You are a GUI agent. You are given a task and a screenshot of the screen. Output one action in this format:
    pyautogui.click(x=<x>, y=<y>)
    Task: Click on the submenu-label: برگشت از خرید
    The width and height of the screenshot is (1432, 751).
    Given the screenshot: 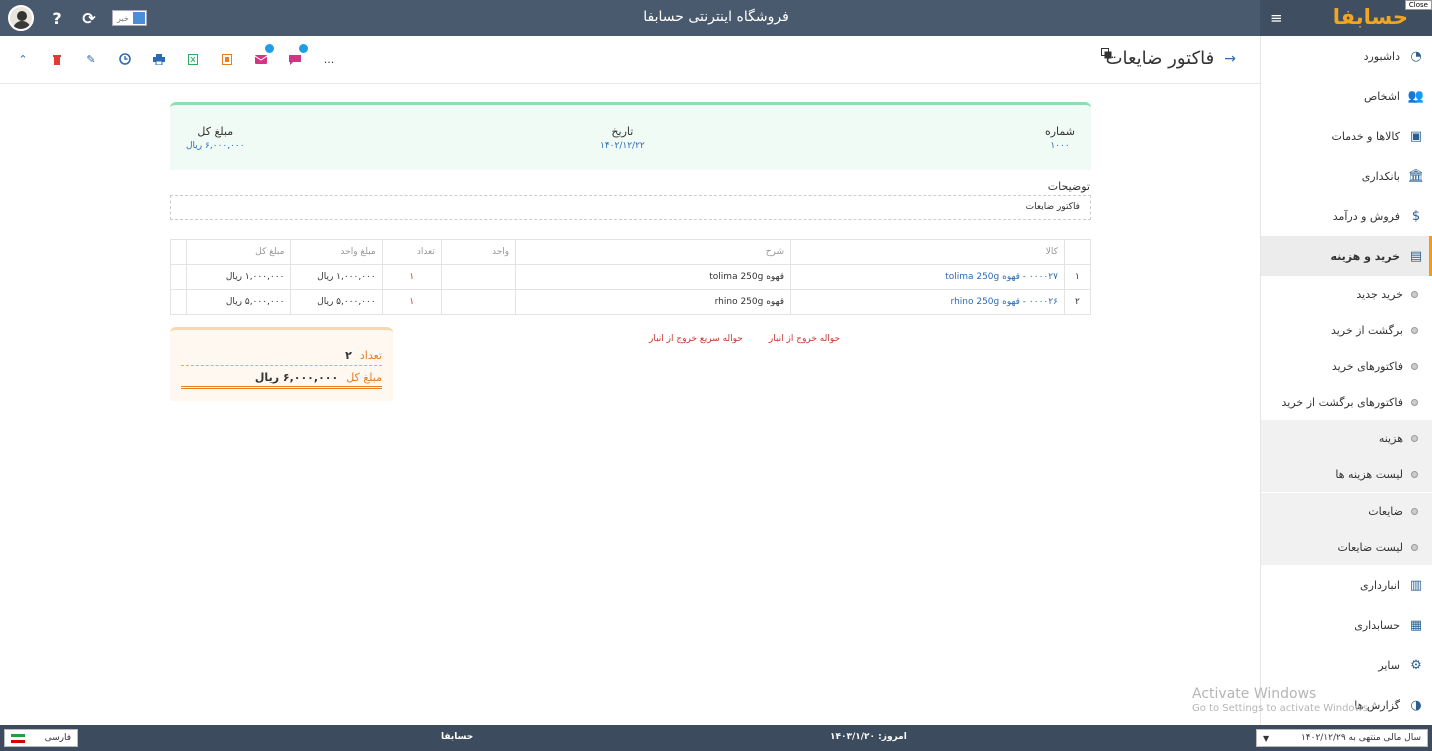 What is the action you would take?
    pyautogui.click(x=1366, y=330)
    